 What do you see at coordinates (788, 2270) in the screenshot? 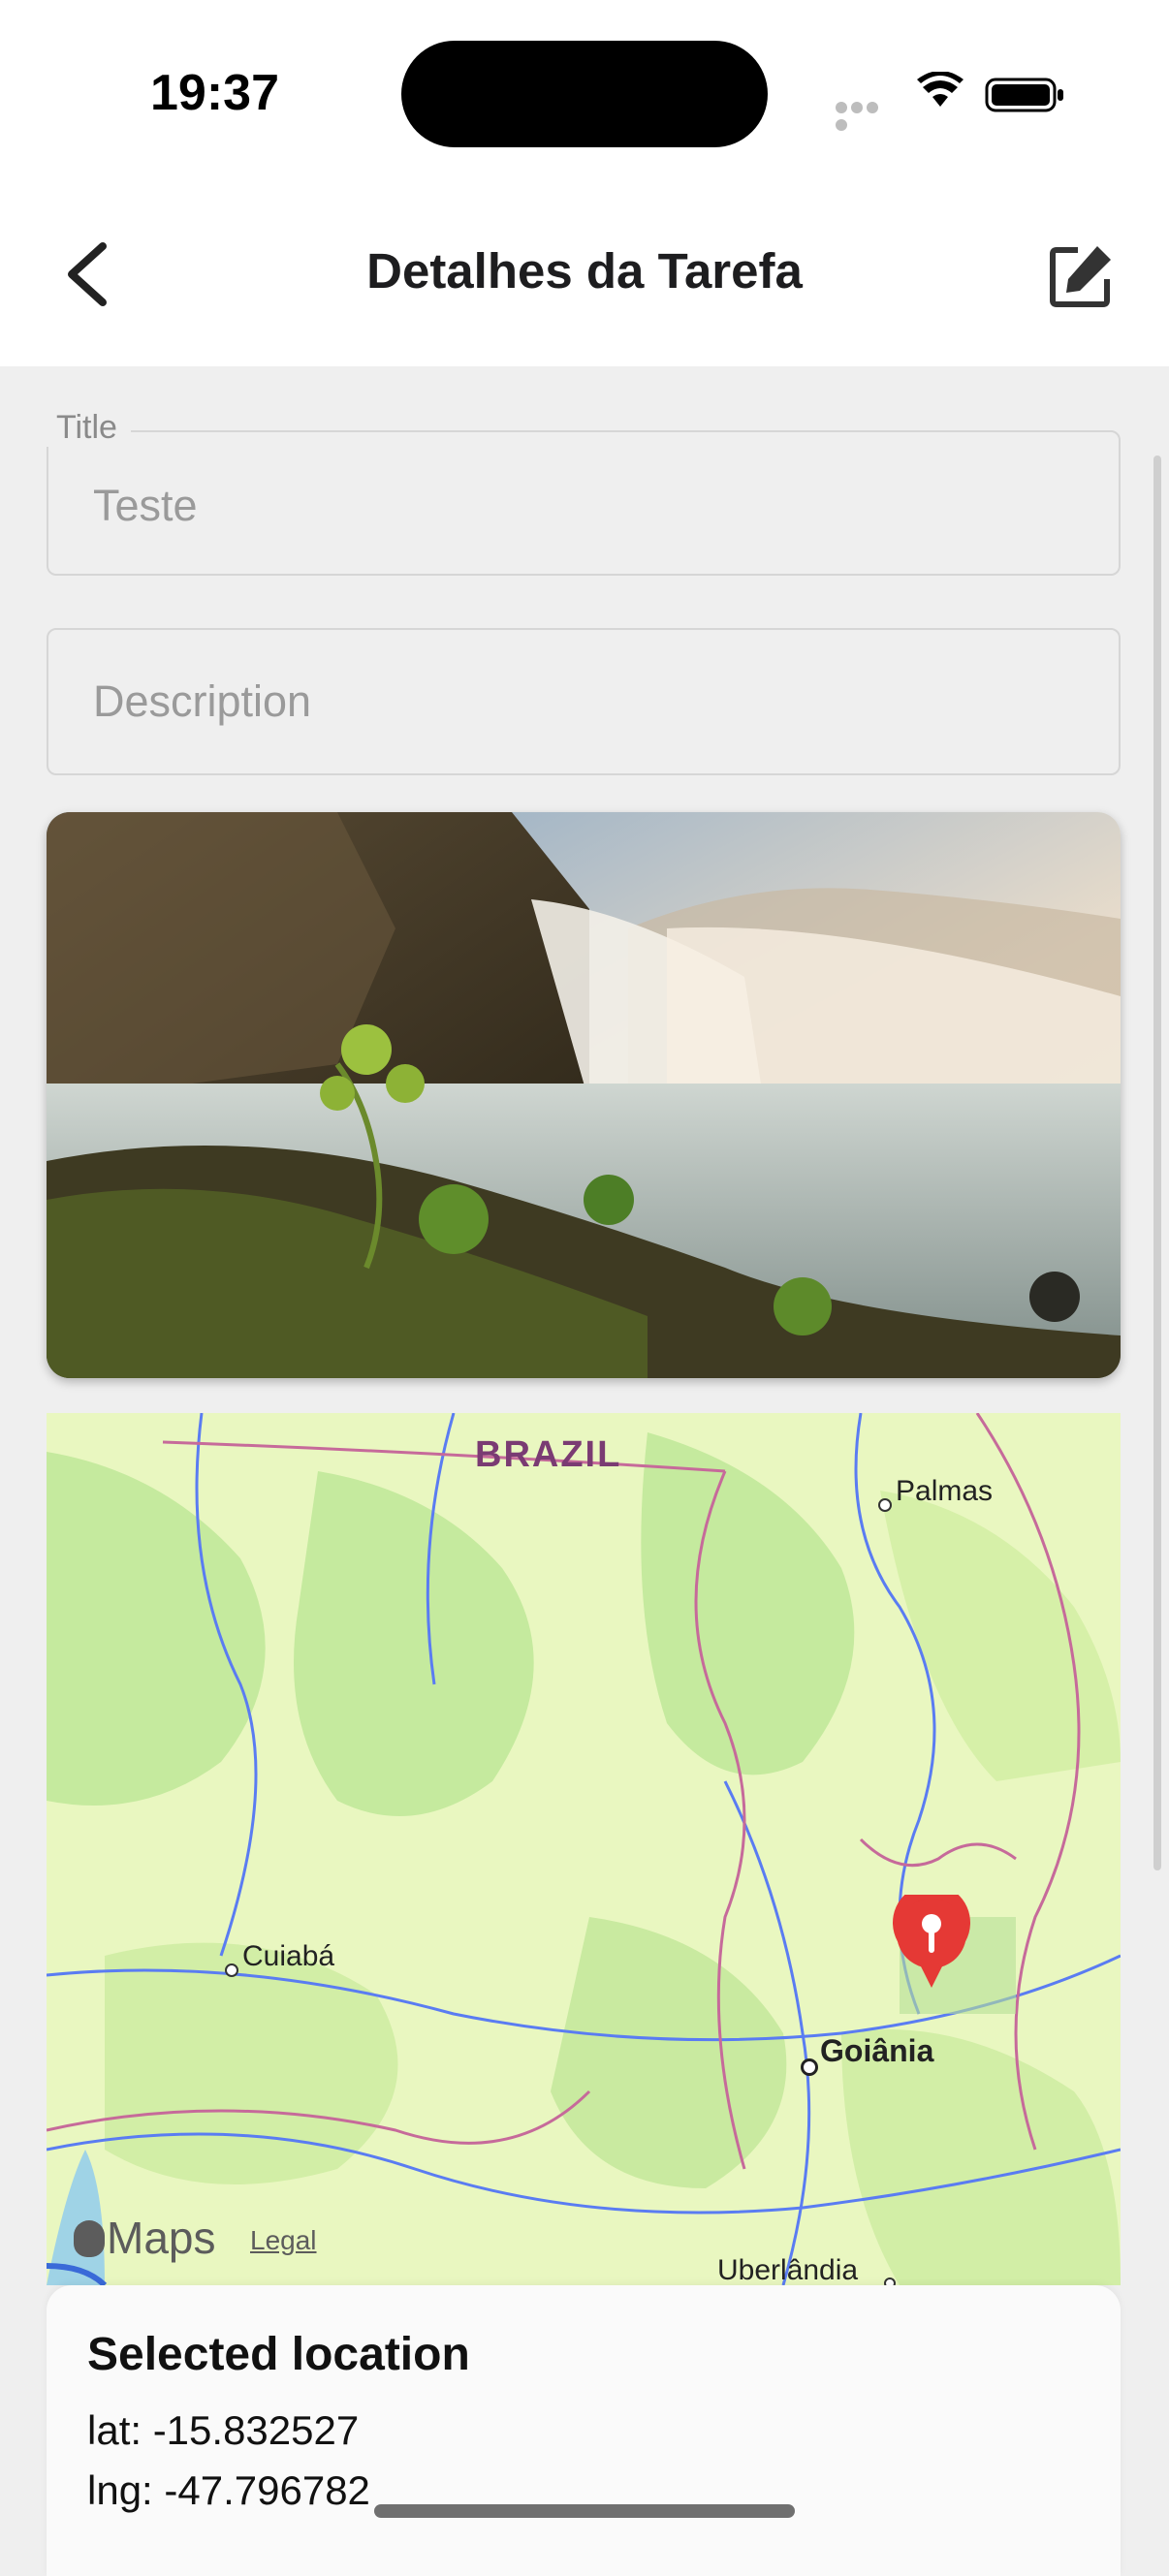
I see `map-city-label: Uberlândia` at bounding box center [788, 2270].